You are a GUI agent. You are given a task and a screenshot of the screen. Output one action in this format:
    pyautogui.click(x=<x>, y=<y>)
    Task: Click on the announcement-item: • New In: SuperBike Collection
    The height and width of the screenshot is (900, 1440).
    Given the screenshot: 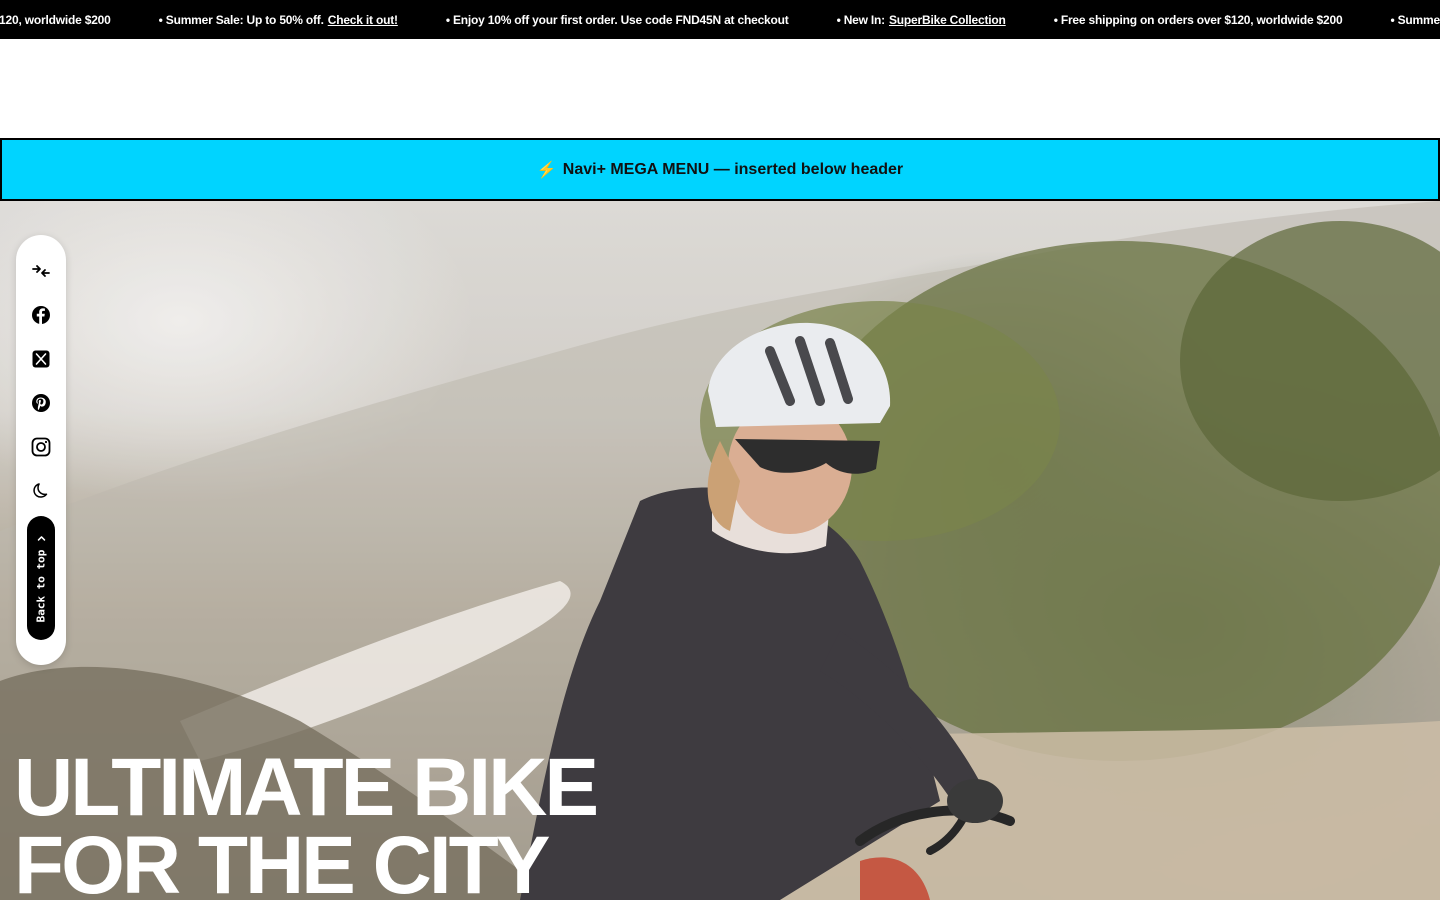 What is the action you would take?
    pyautogui.click(x=921, y=20)
    